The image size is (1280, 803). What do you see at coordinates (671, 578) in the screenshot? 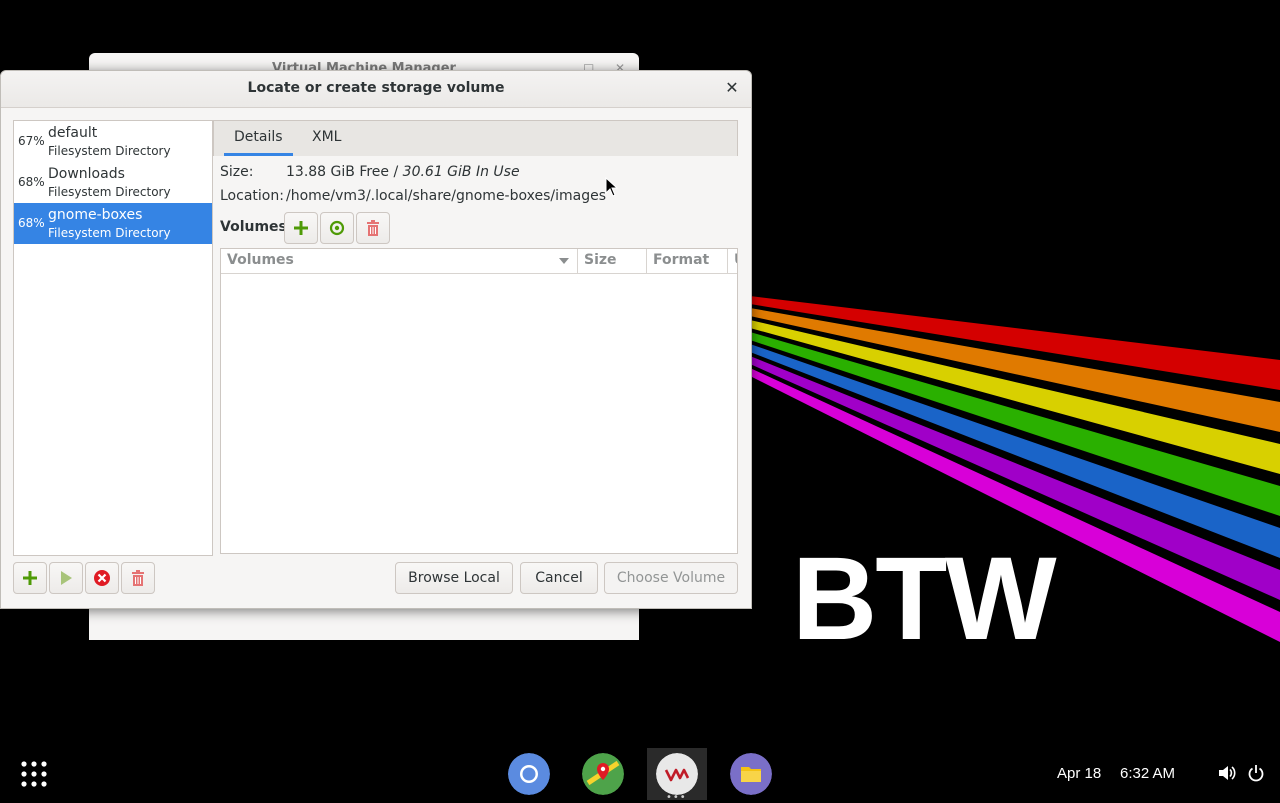
I see `choose-volume-button: Choose Volume` at bounding box center [671, 578].